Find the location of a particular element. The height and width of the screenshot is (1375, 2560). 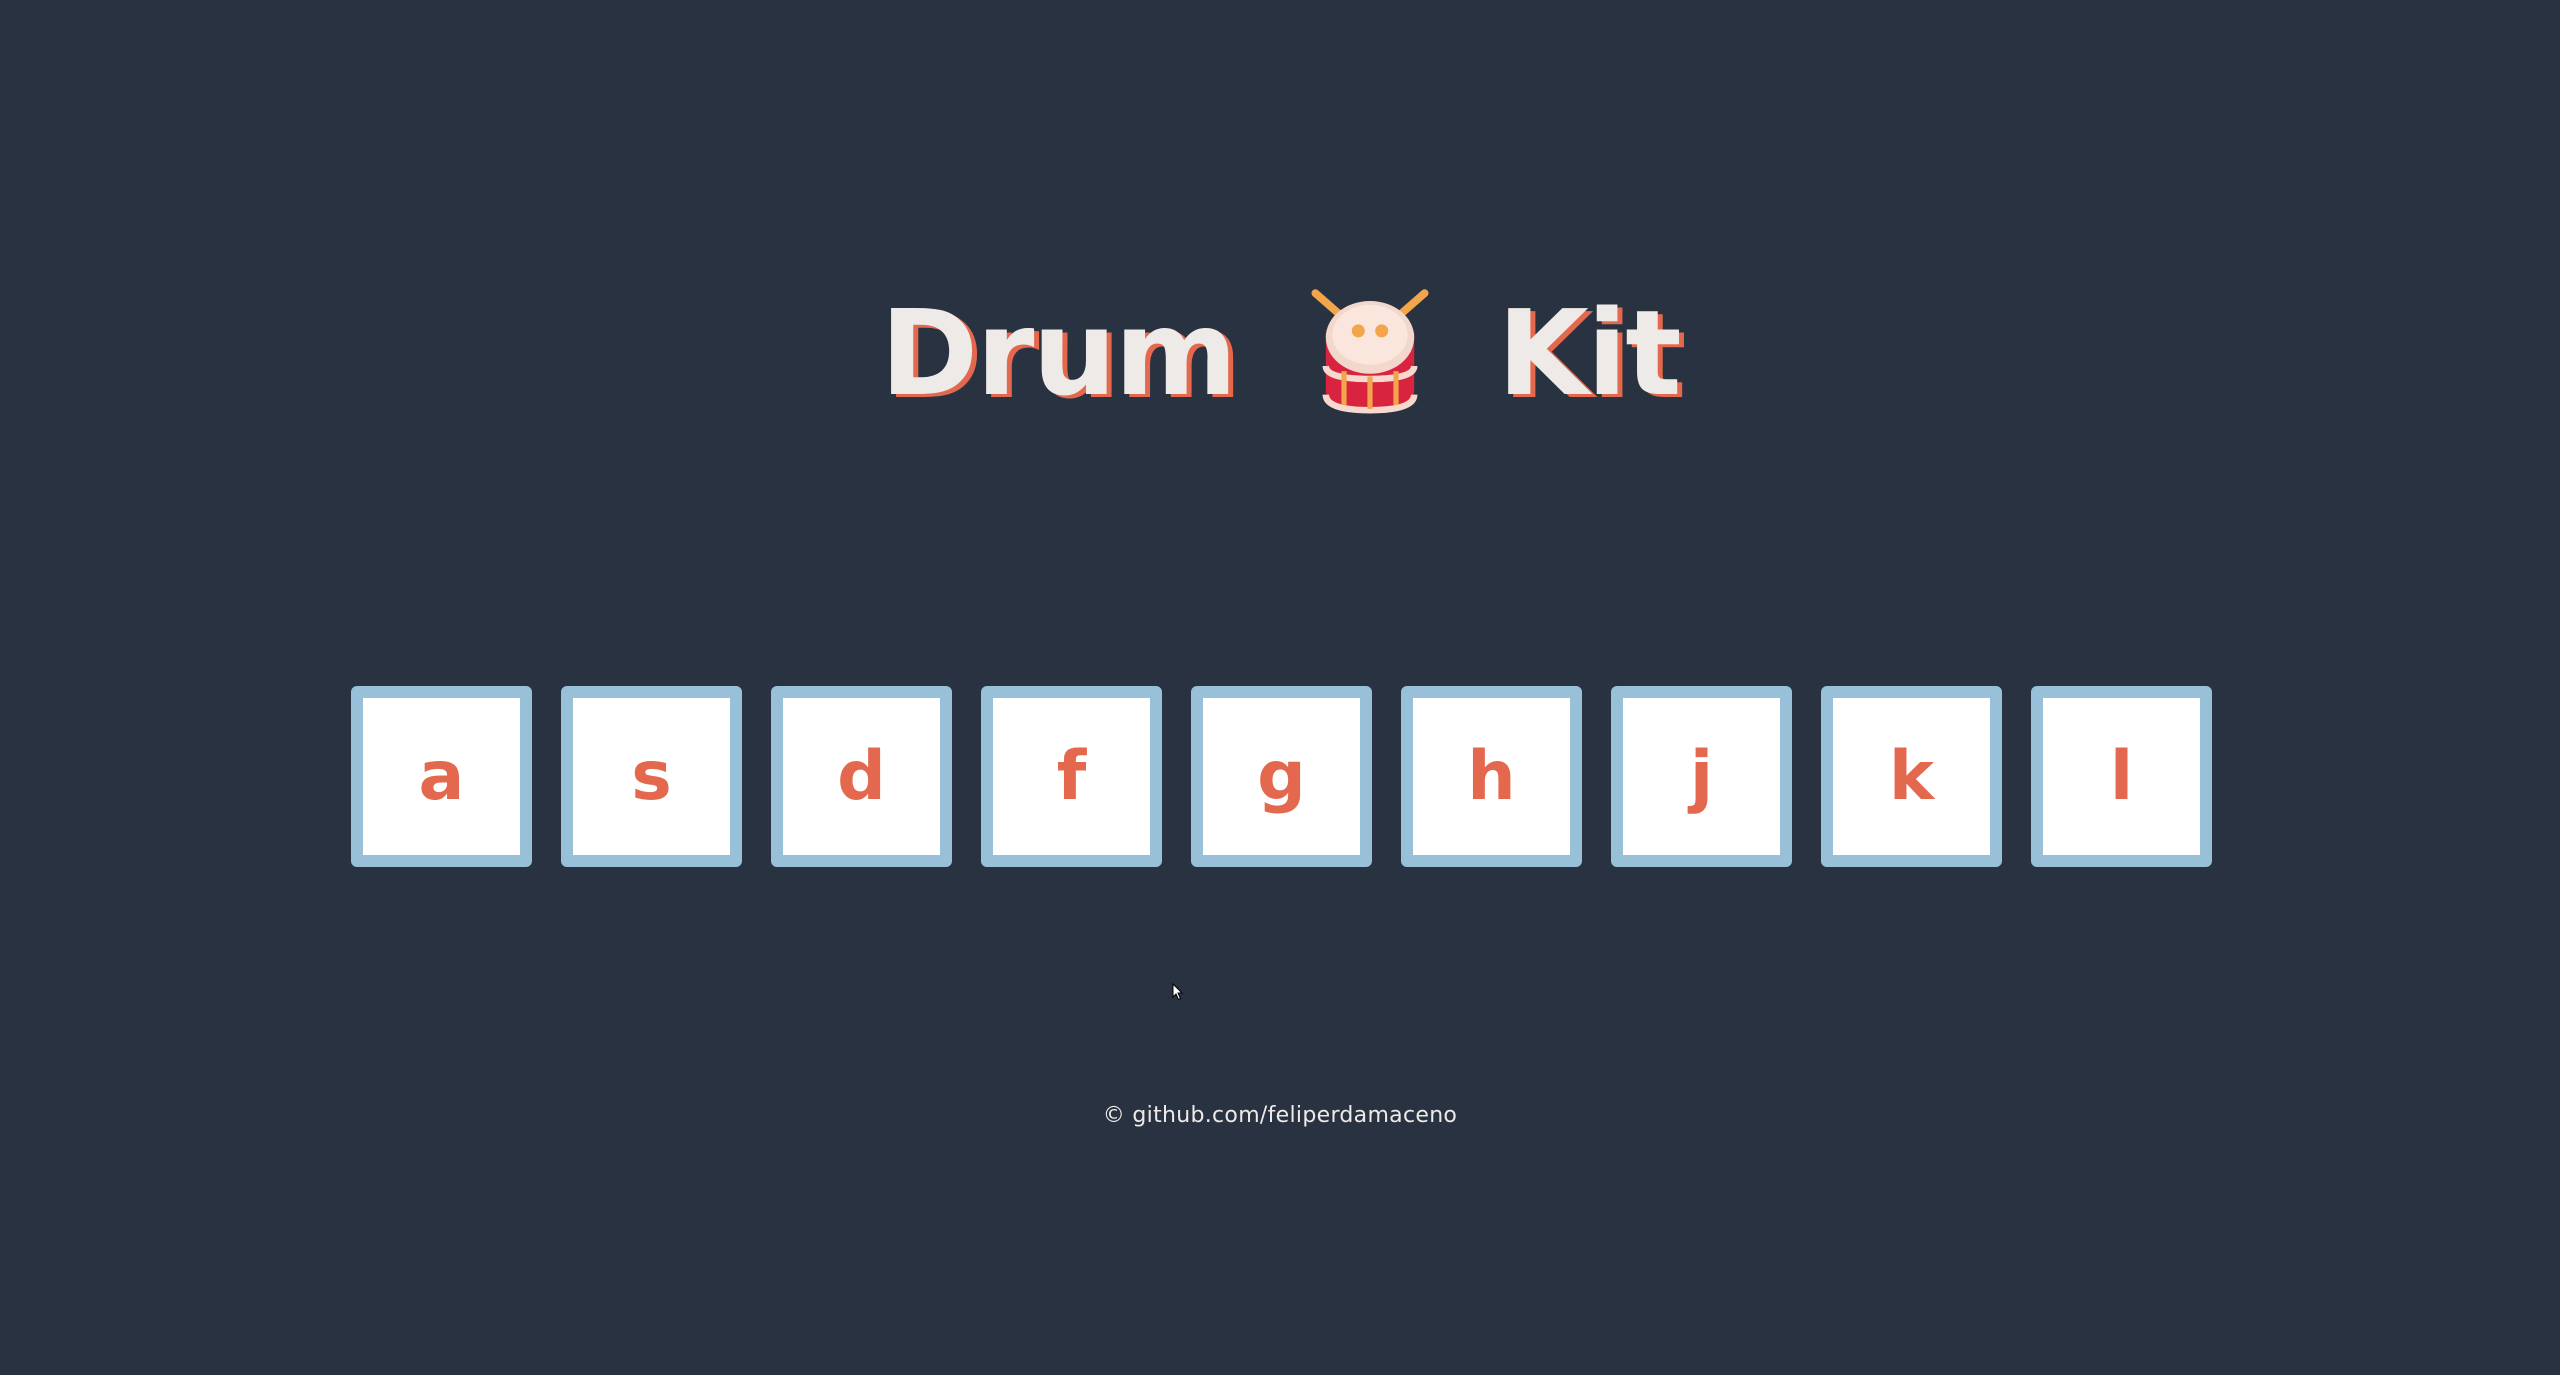

key-label: l is located at coordinates (2121, 776).